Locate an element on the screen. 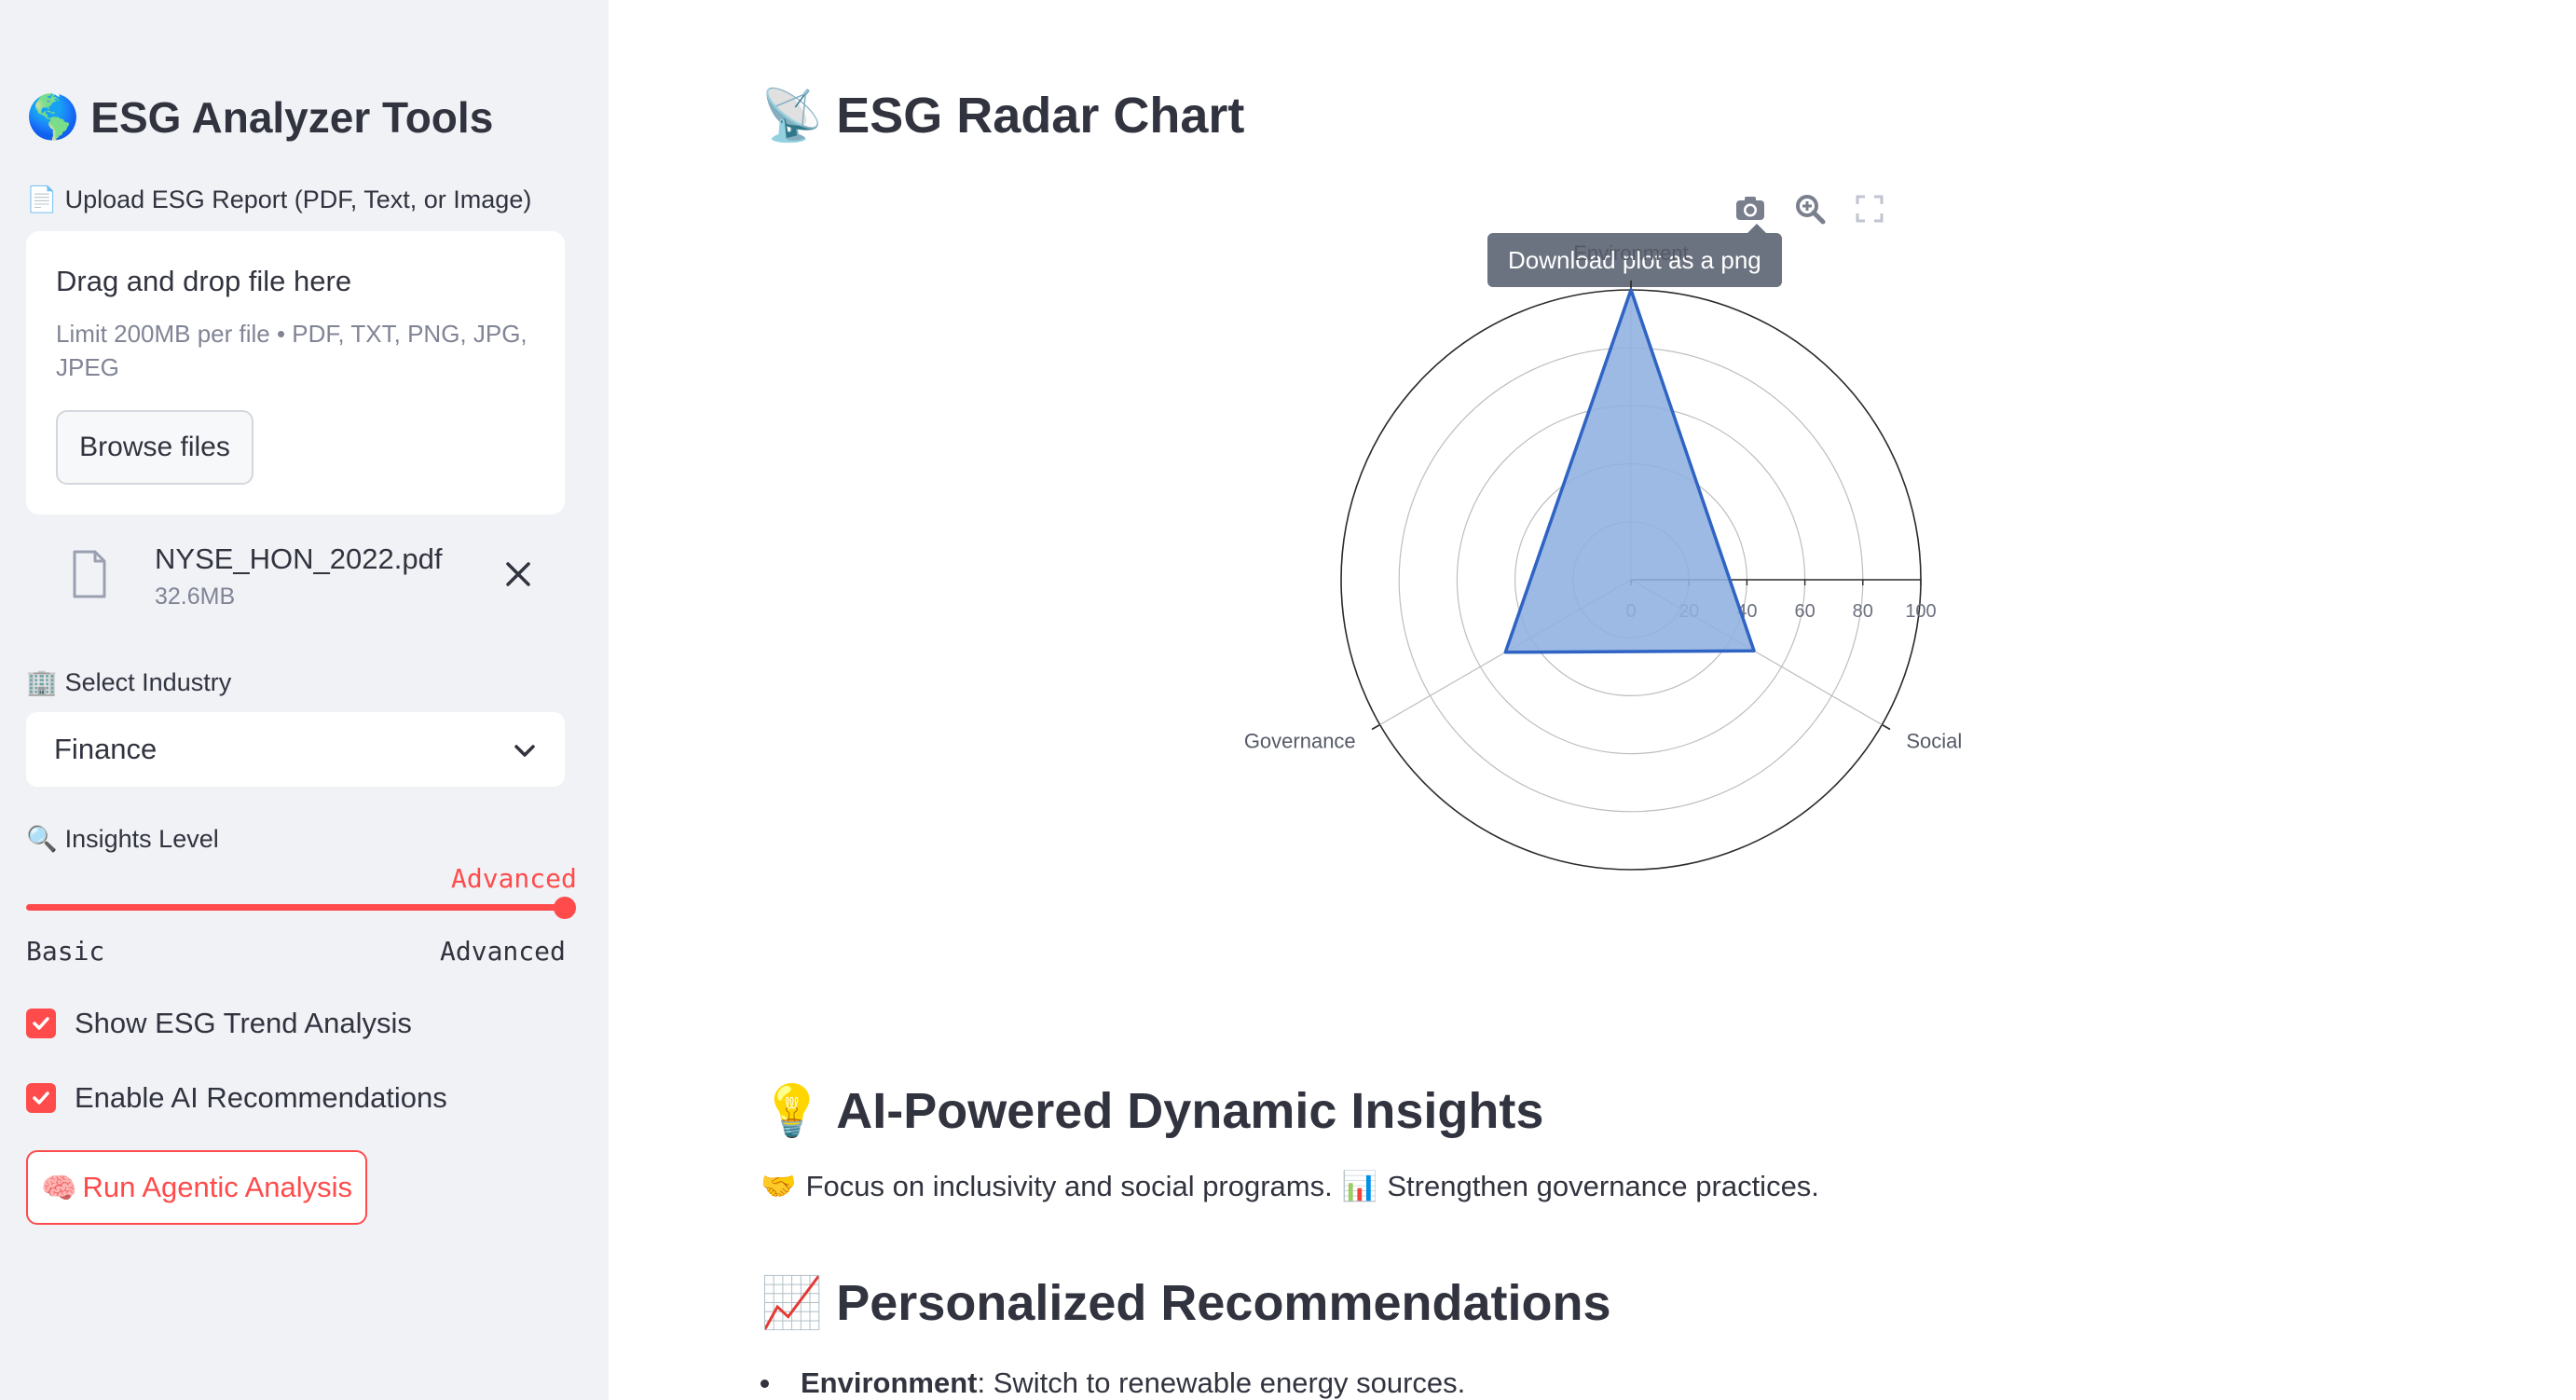  sidebar-title: 🌎 ESG Analyzer Tools is located at coordinates (259, 117).